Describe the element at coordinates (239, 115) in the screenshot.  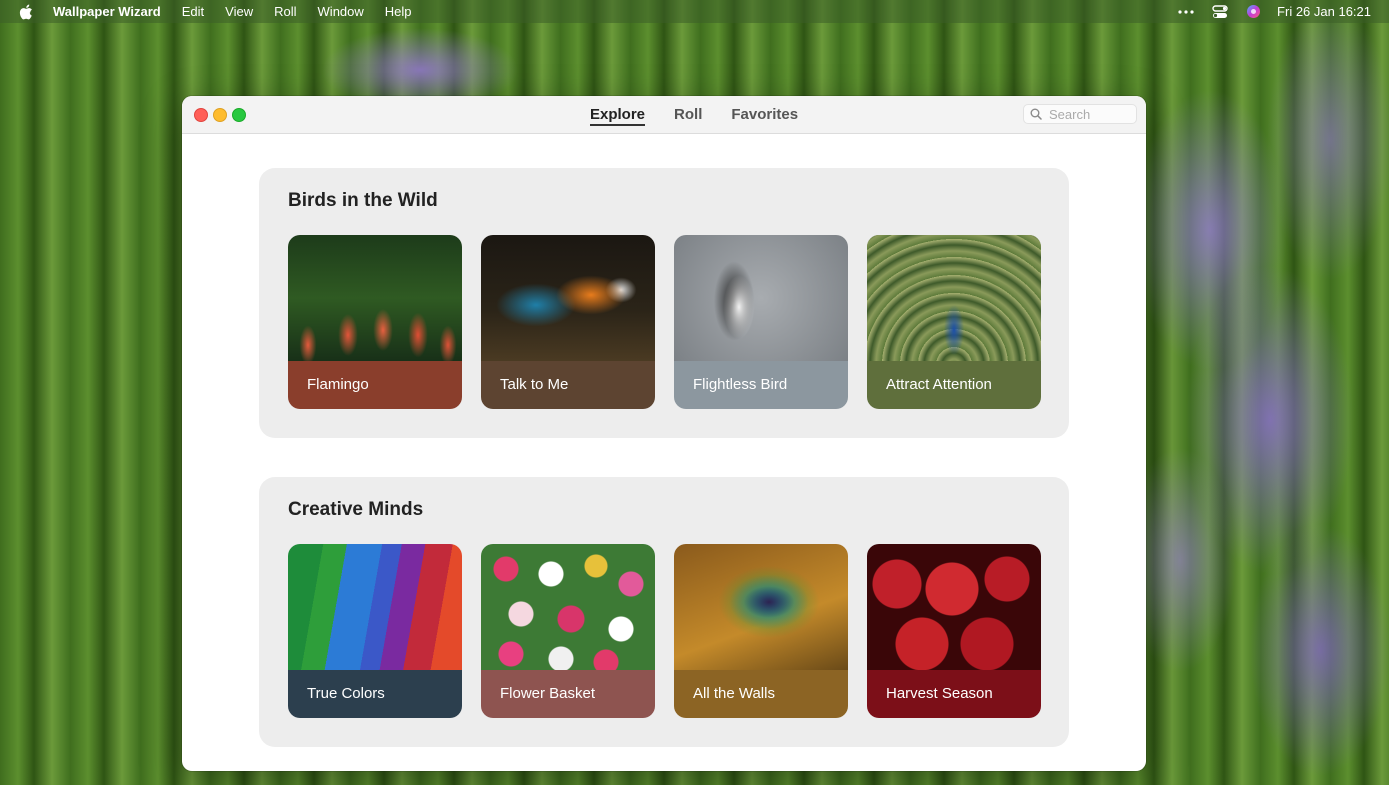
I see `zoom-window-button` at that location.